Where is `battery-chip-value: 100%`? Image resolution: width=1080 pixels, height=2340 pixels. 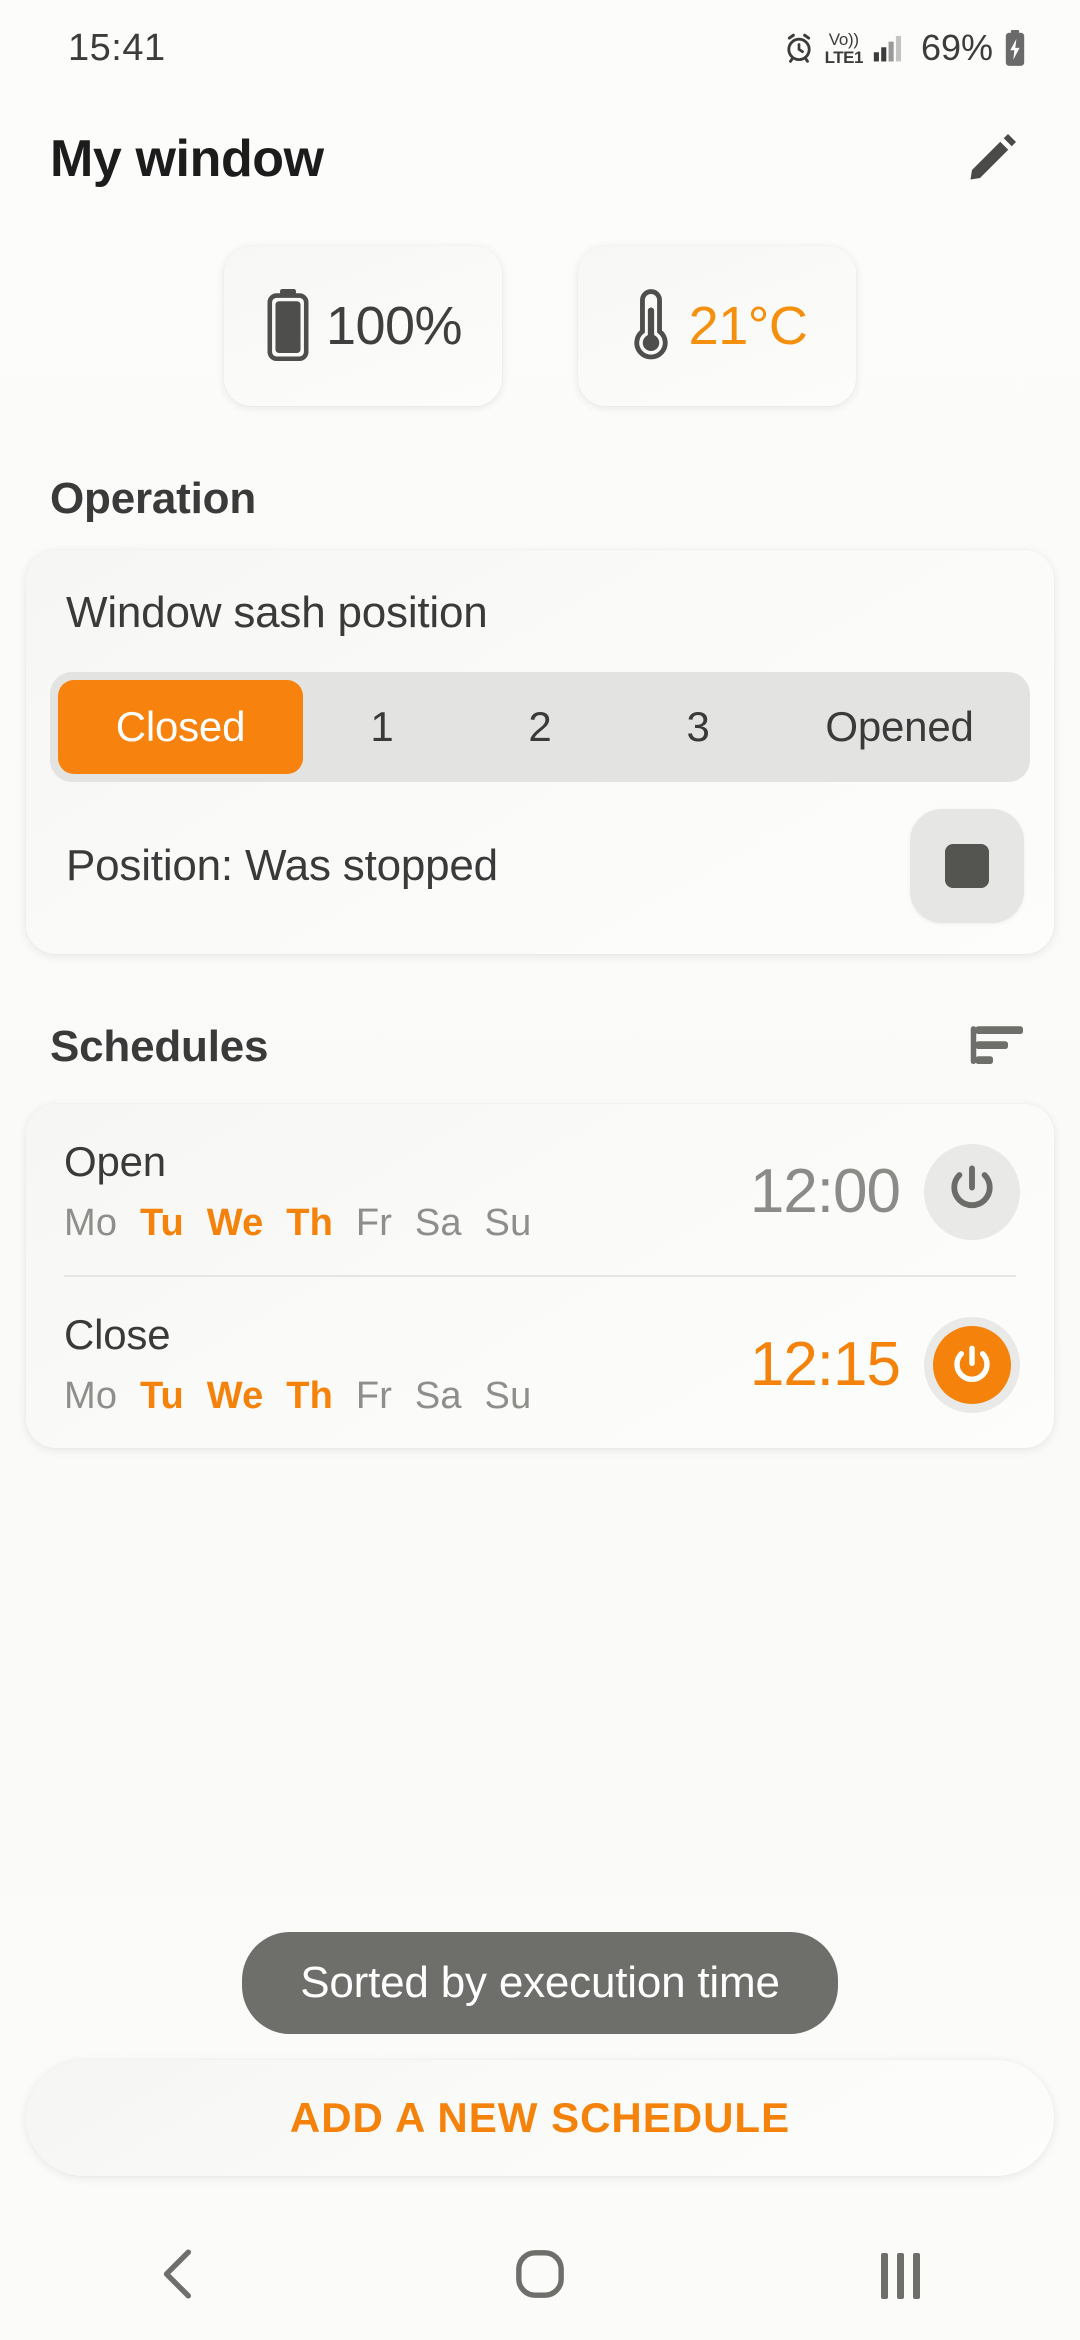
battery-chip-value: 100% is located at coordinates (394, 326).